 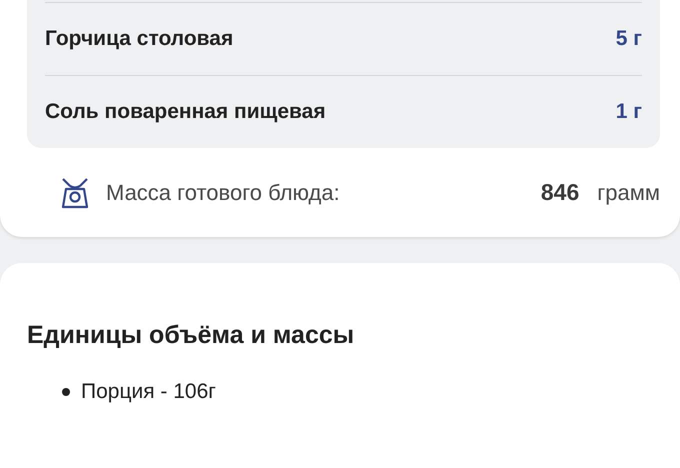 I want to click on list-item: Порция - 106г, so click(x=148, y=392).